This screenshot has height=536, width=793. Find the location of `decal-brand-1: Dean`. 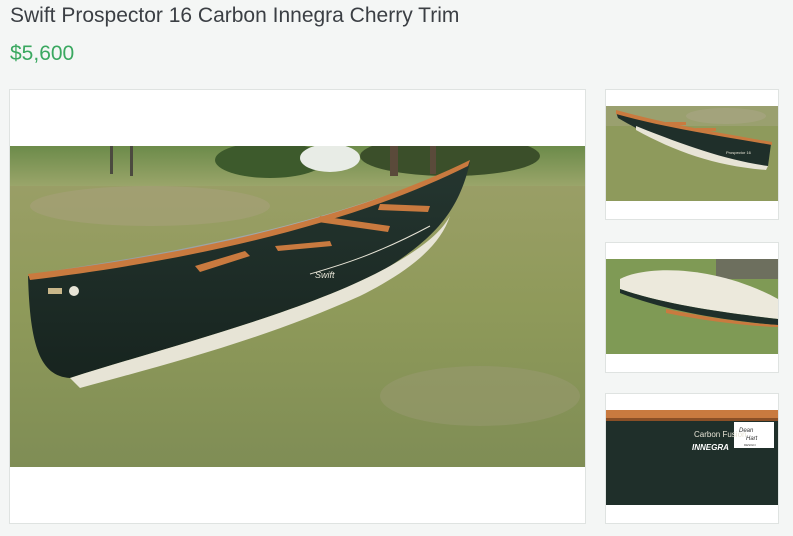

decal-brand-1: Dean is located at coordinates (746, 431).